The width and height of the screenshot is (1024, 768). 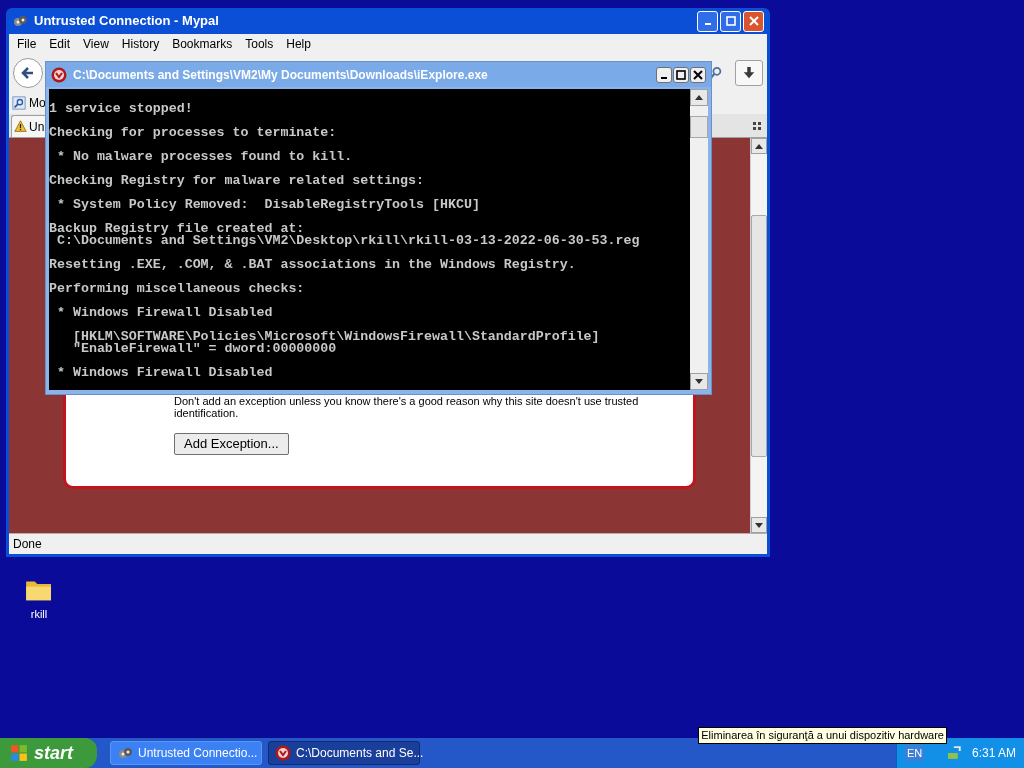 I want to click on back-arrow-icon, so click(x=28, y=73).